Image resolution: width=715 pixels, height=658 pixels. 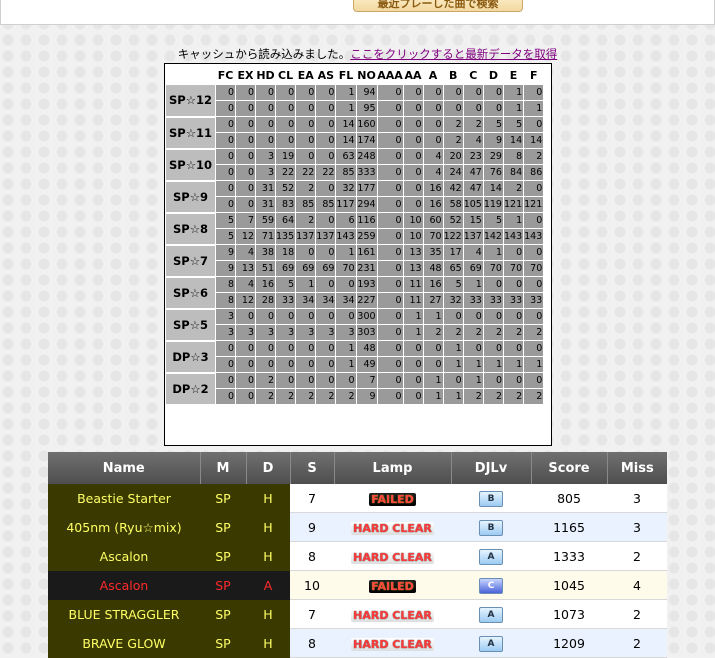 What do you see at coordinates (355, 396) in the screenshot?
I see `stats-row: 0022222900112222` at bounding box center [355, 396].